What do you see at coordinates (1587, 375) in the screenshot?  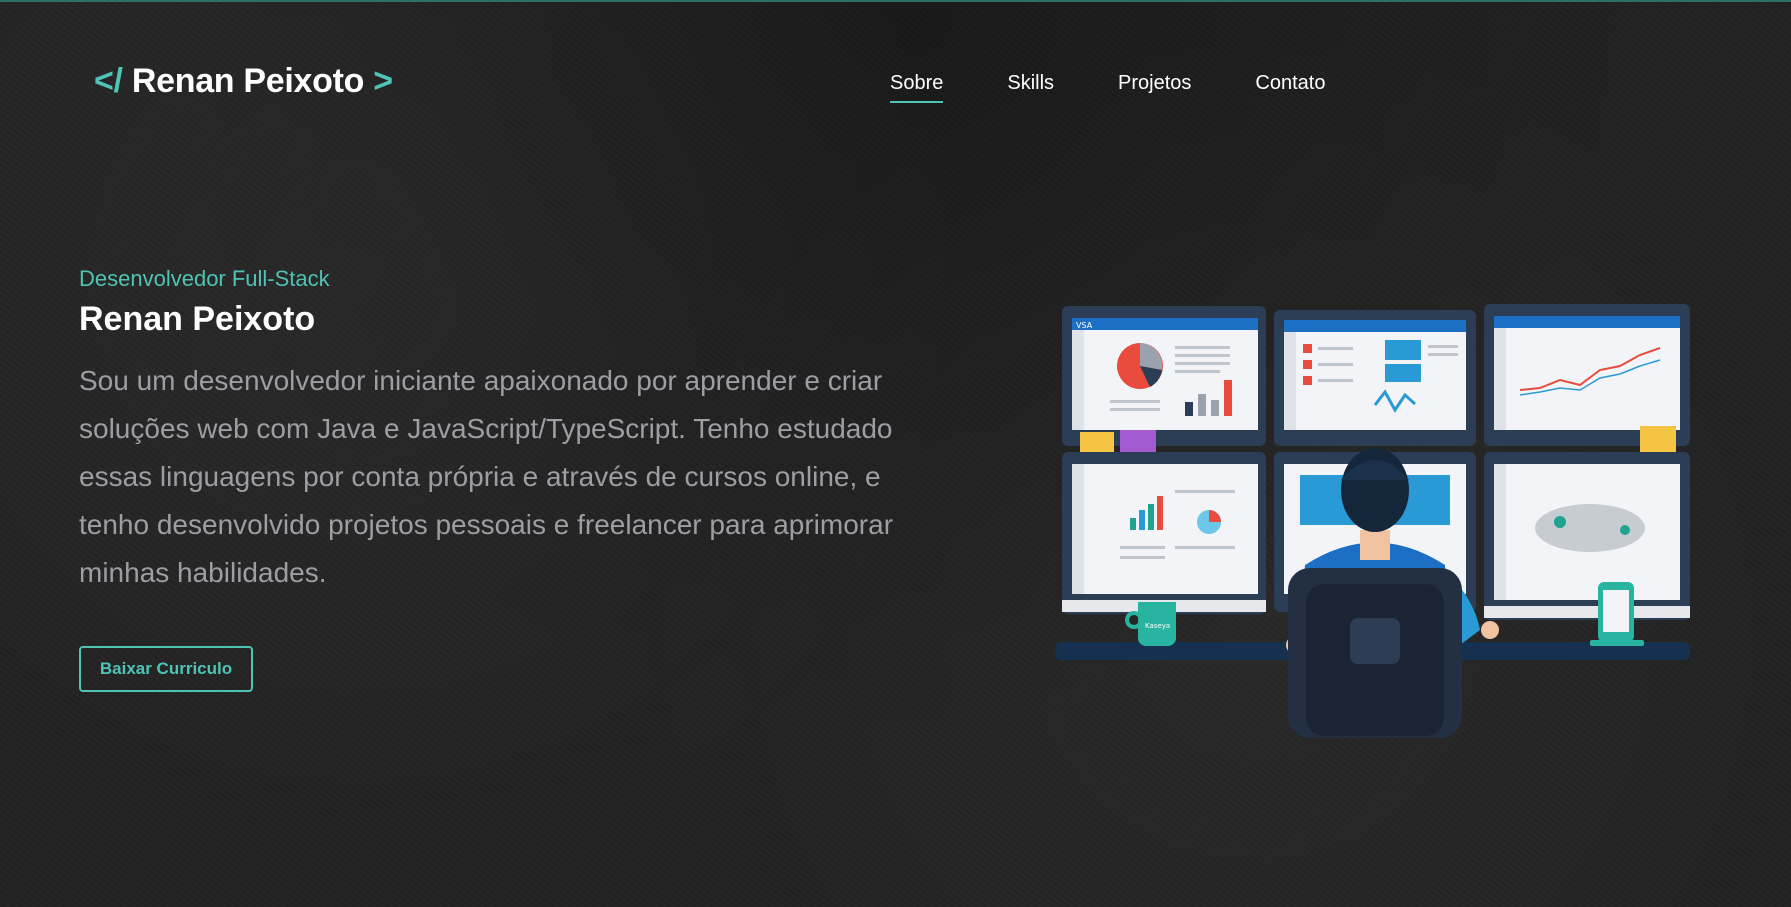 I see `monitor-top-right` at bounding box center [1587, 375].